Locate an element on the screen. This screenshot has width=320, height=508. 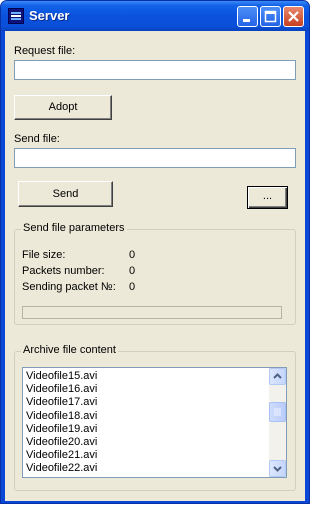
list-item: Videofile16.avi is located at coordinates (146, 389).